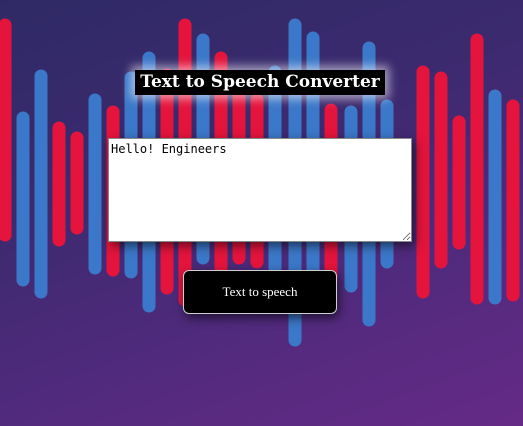 This screenshot has width=523, height=426. Describe the element at coordinates (260, 292) in the screenshot. I see `text-to-speech-button: Text to speech` at that location.